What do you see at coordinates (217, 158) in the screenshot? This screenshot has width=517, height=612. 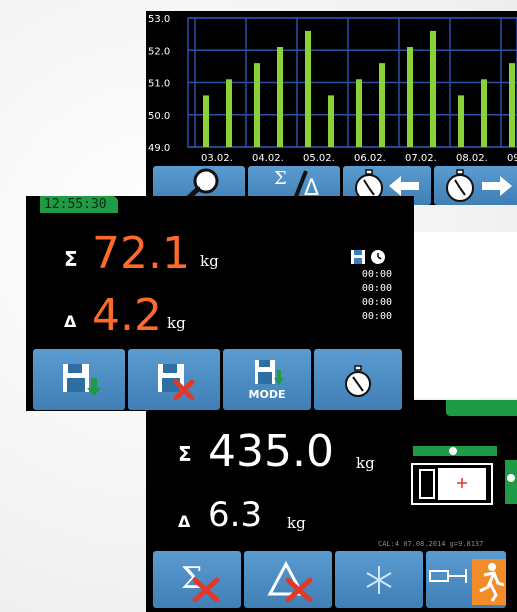 I see `x-tick-label: 03.02.` at bounding box center [217, 158].